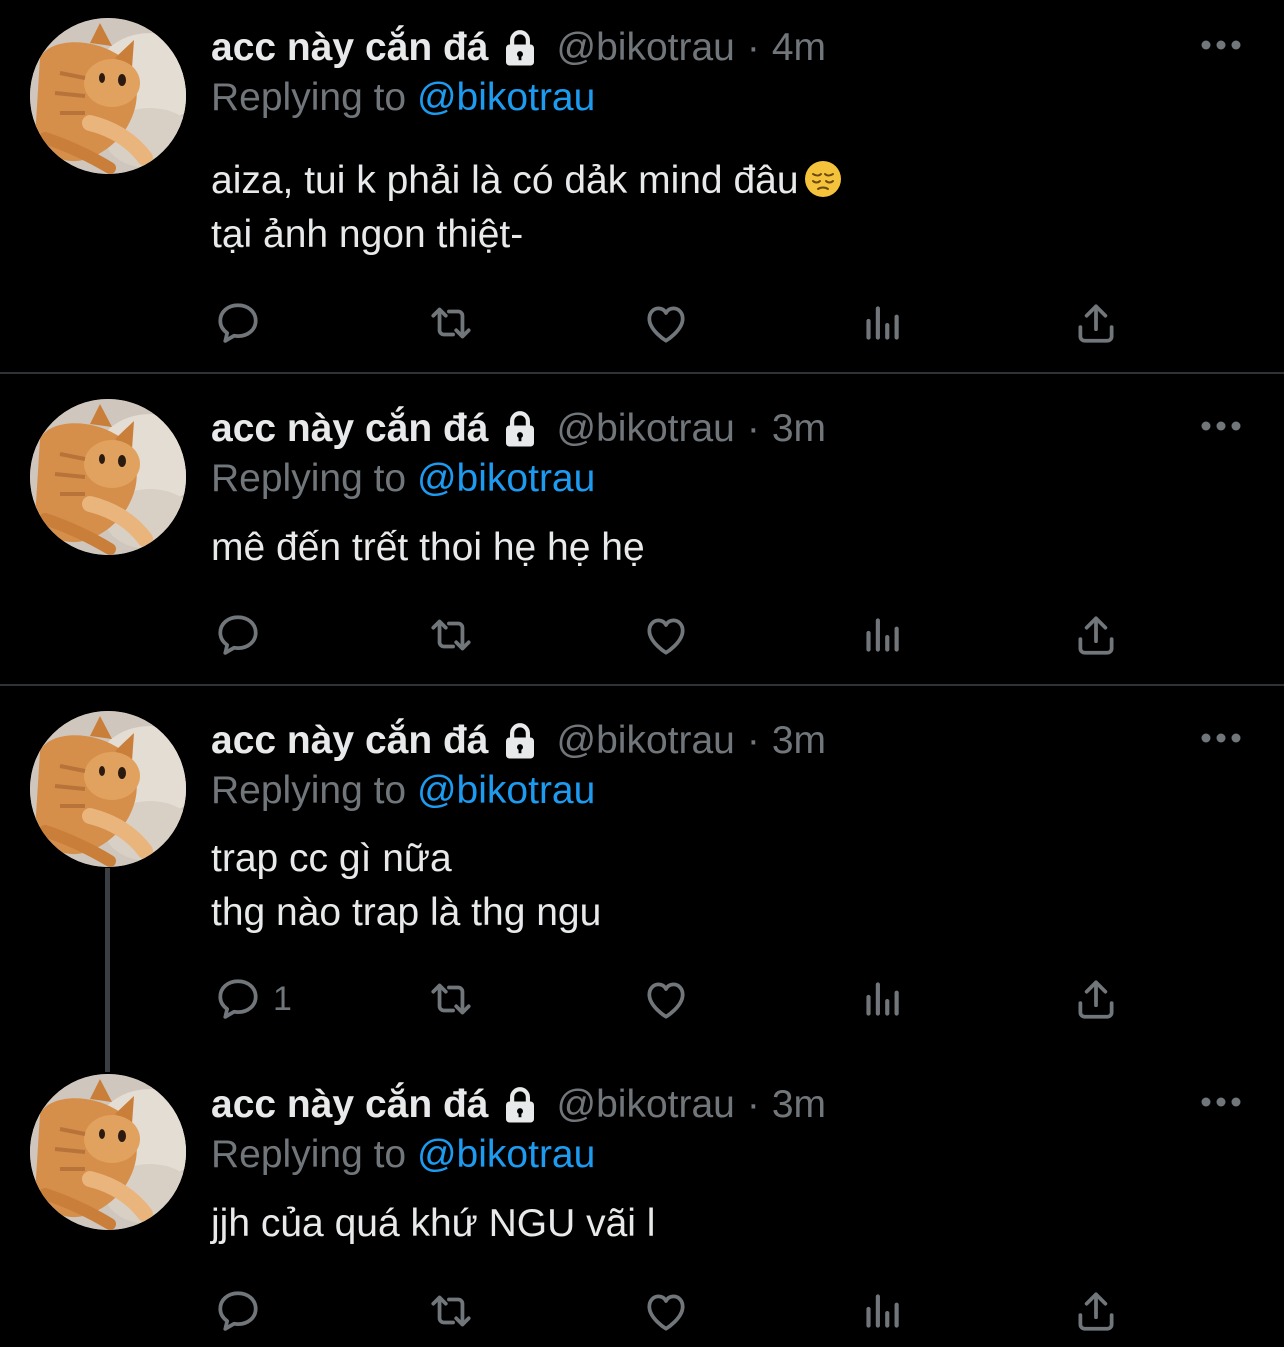 The height and width of the screenshot is (1347, 1284). I want to click on tweet-text: mê đến trết thoi hẹ hẹ hẹ, so click(428, 548).